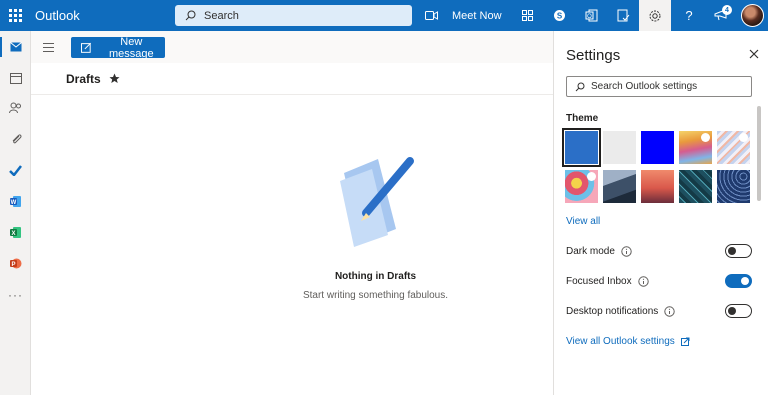 This screenshot has height=395, width=768. I want to click on view-all-outlook-settings-link: View all Outlook settings, so click(628, 341).